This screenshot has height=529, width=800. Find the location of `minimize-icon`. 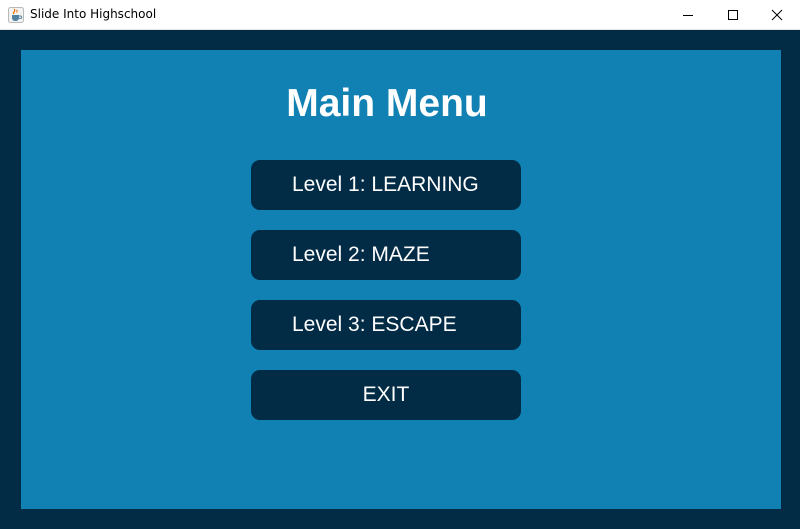

minimize-icon is located at coordinates (688, 15).